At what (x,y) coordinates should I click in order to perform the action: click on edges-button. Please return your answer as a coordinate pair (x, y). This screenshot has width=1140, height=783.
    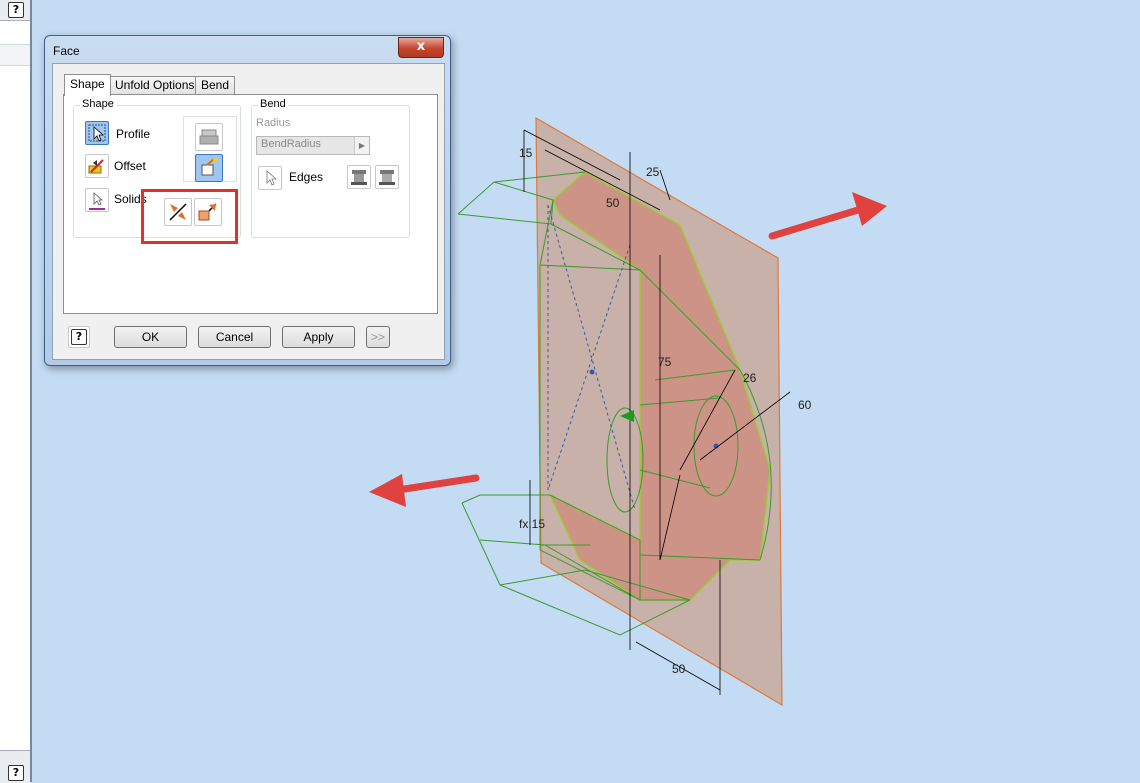
    Looking at the image, I should click on (270, 178).